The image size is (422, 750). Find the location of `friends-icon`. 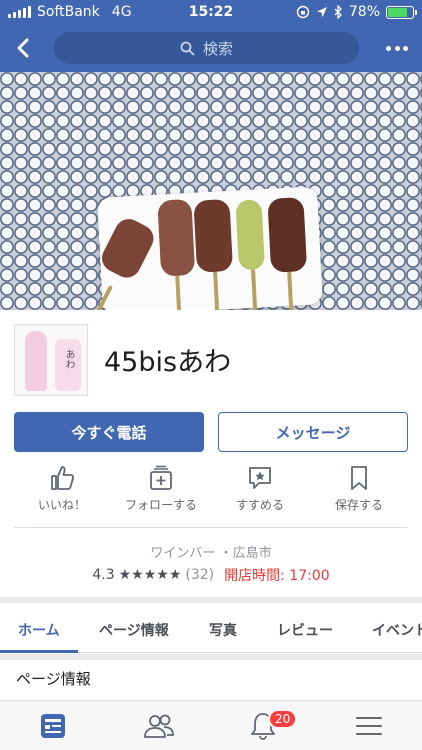

friends-icon is located at coordinates (159, 726).